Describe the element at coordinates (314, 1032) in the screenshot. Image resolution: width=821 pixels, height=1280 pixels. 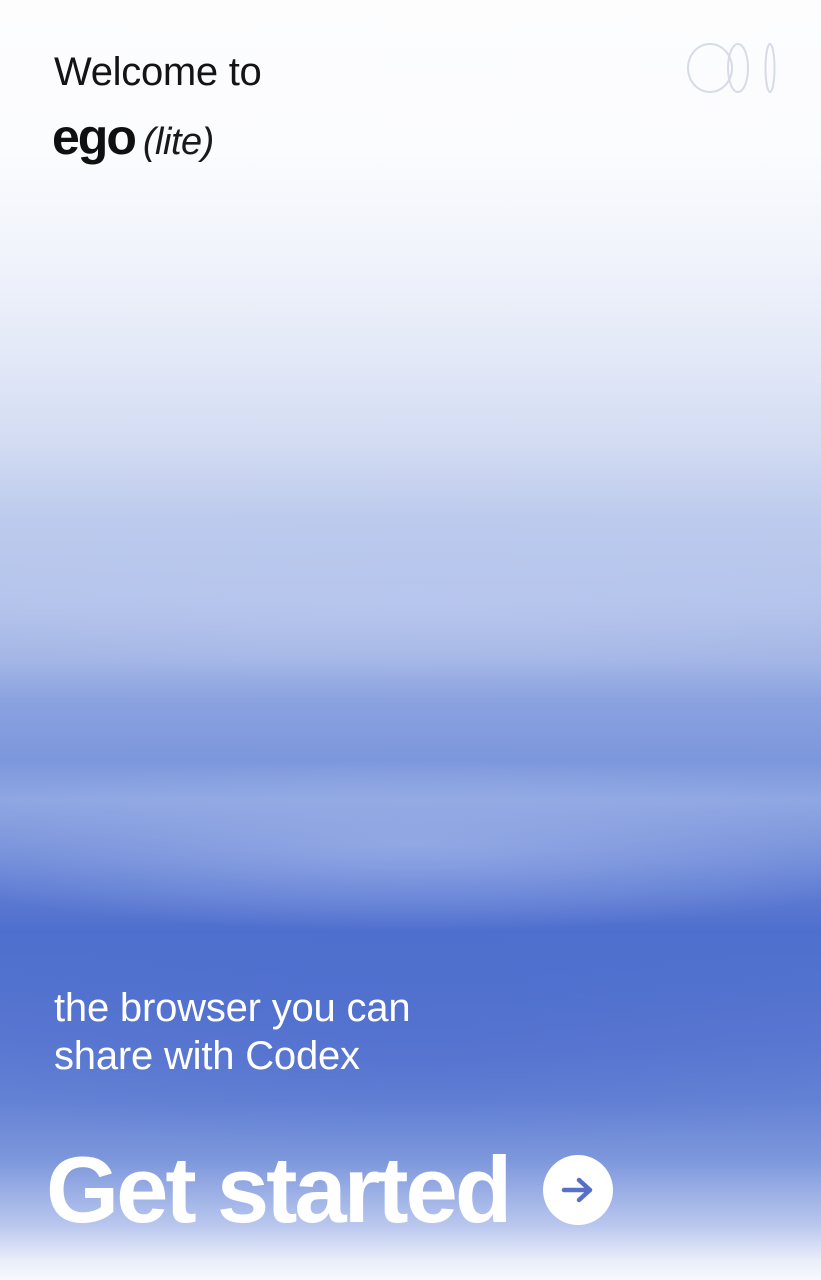
I see `tagline: the browser you can share with Codex` at that location.